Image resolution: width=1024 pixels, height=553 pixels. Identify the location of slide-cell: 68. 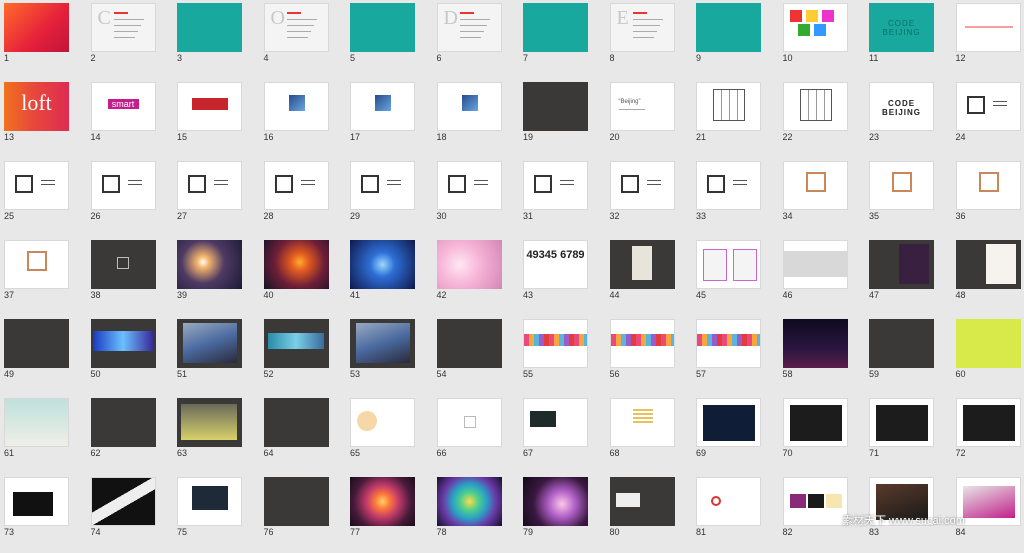
(649, 434).